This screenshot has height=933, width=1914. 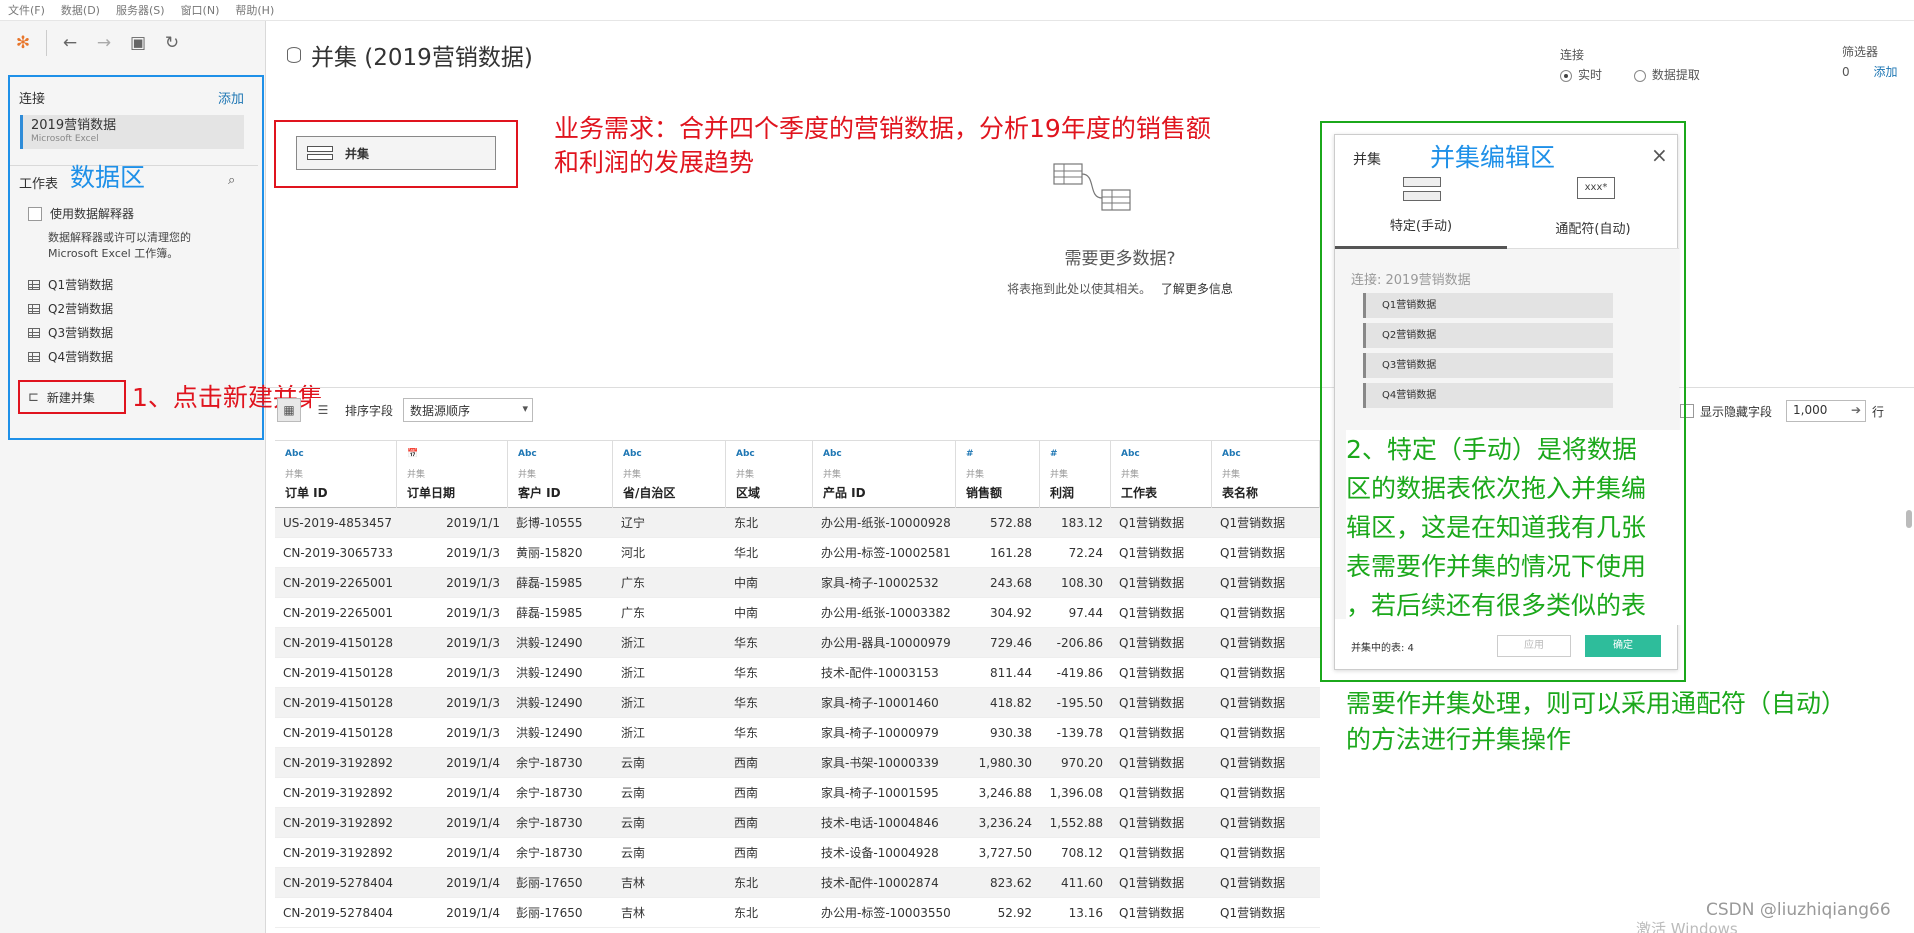 I want to click on column-name: 工作表, so click(x=1139, y=493).